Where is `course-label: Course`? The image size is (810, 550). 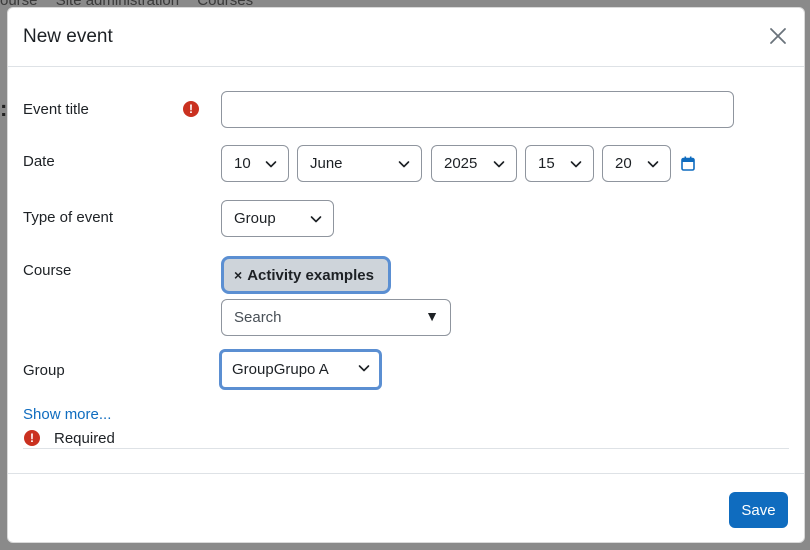 course-label: Course is located at coordinates (47, 270).